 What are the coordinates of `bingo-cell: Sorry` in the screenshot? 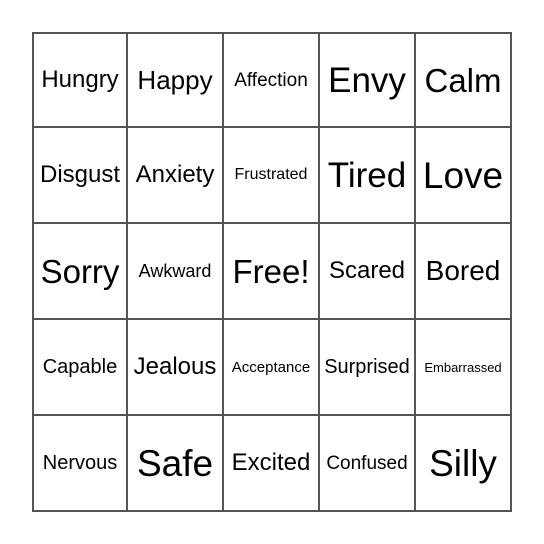 It's located at (80, 272).